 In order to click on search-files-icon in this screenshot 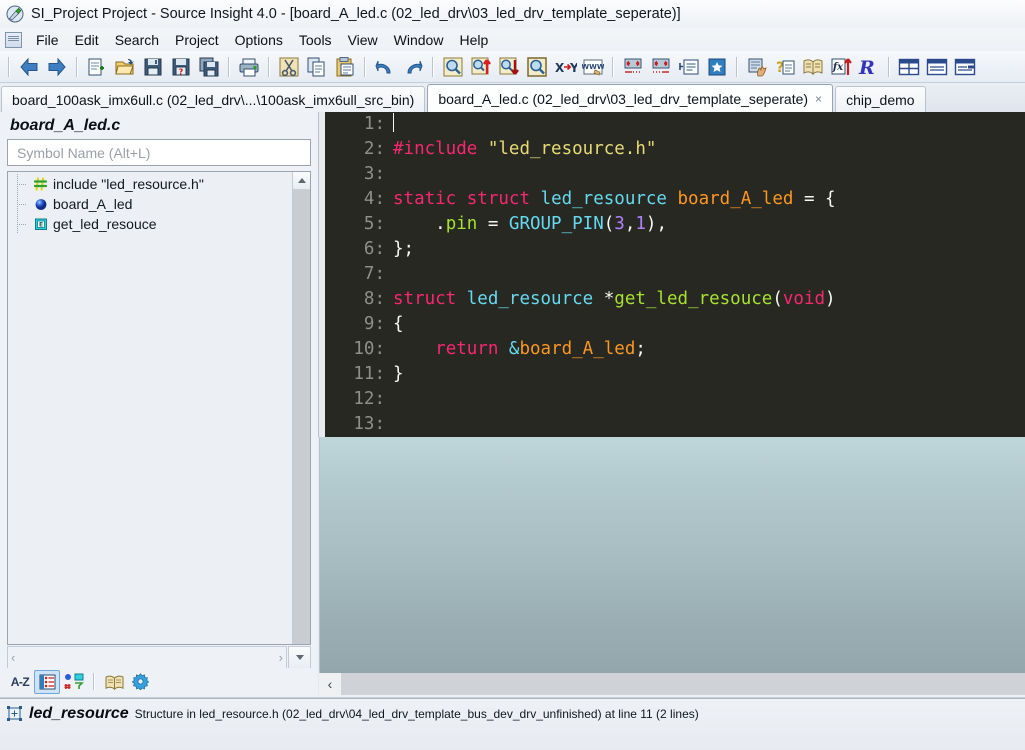, I will do `click(537, 66)`.